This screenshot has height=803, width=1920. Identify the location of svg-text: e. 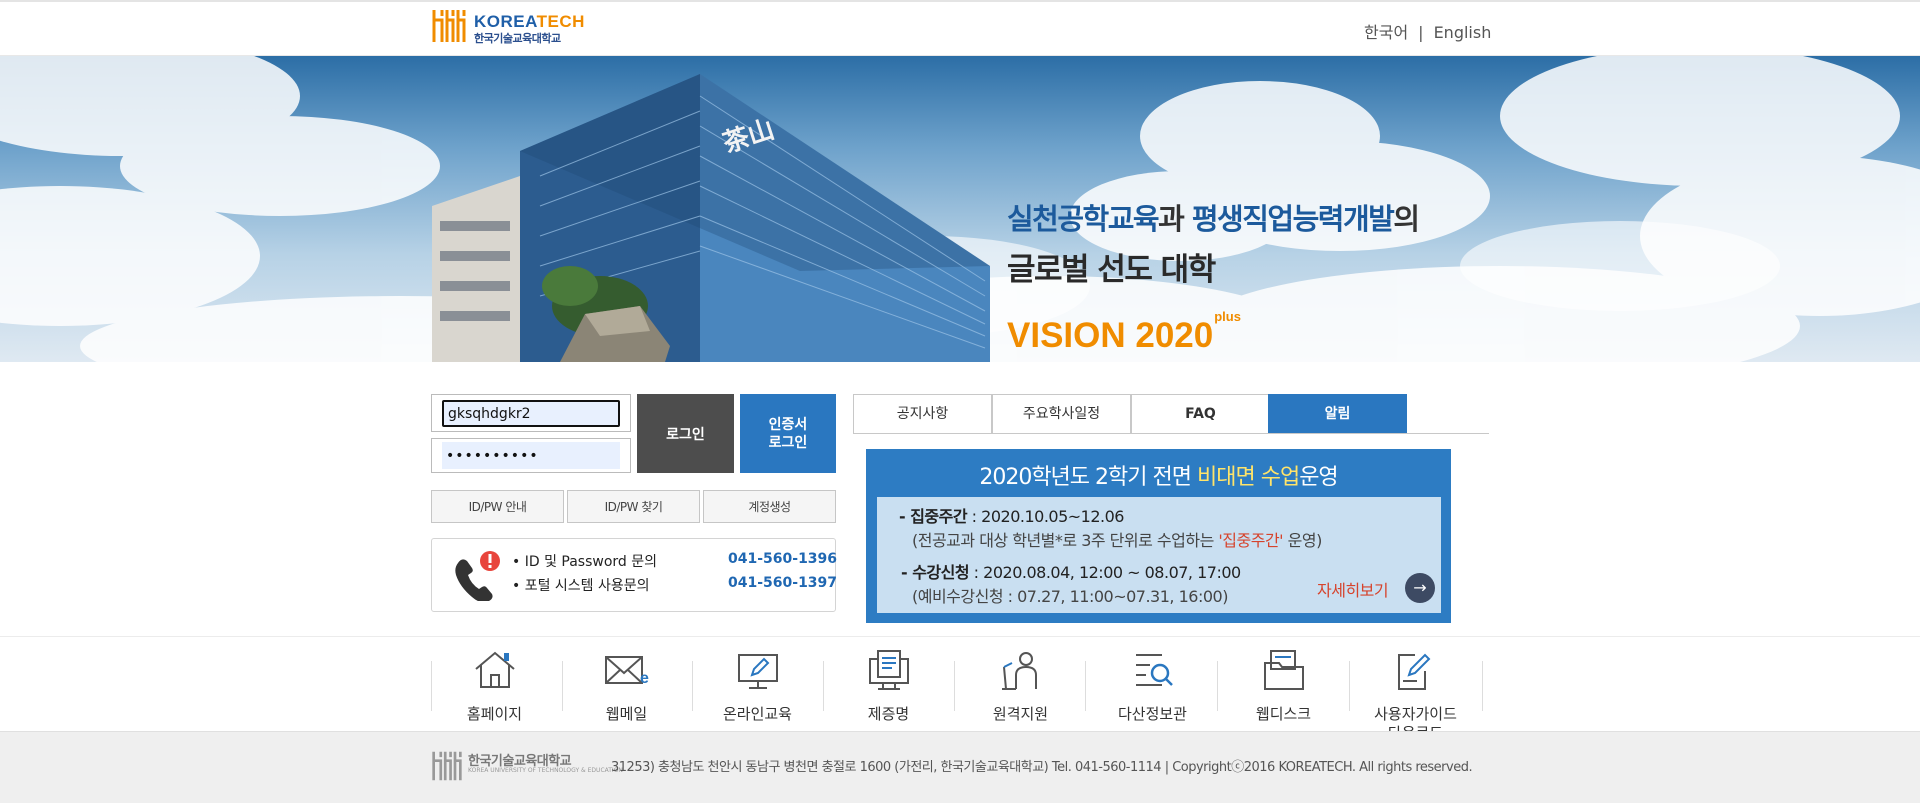
(644, 678).